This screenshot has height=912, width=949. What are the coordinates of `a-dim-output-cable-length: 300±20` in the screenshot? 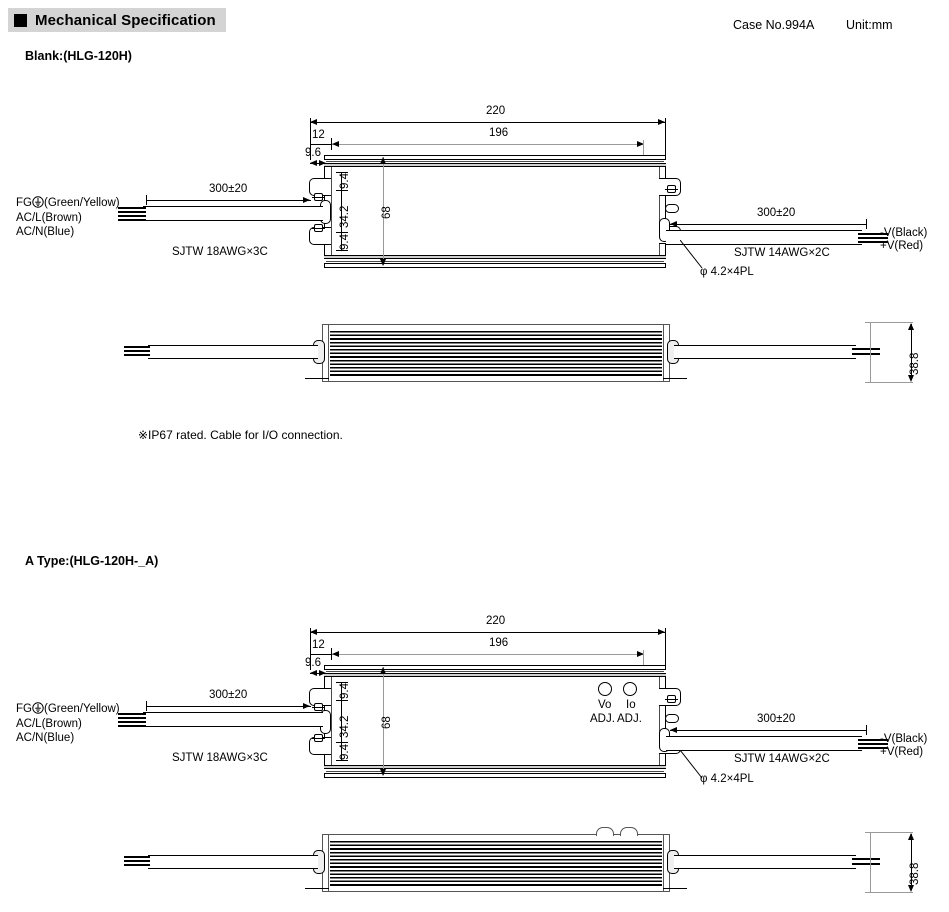 It's located at (776, 719).